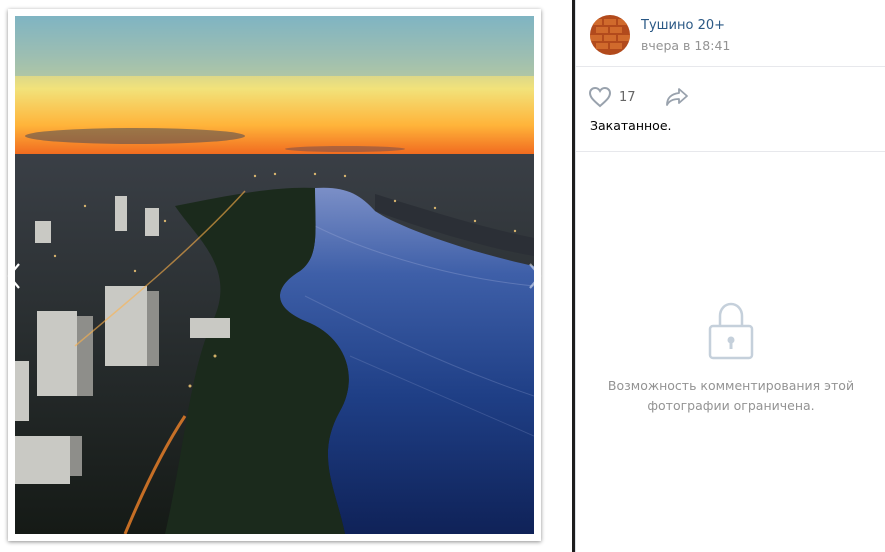 This screenshot has width=885, height=552. I want to click on avatar, so click(610, 35).